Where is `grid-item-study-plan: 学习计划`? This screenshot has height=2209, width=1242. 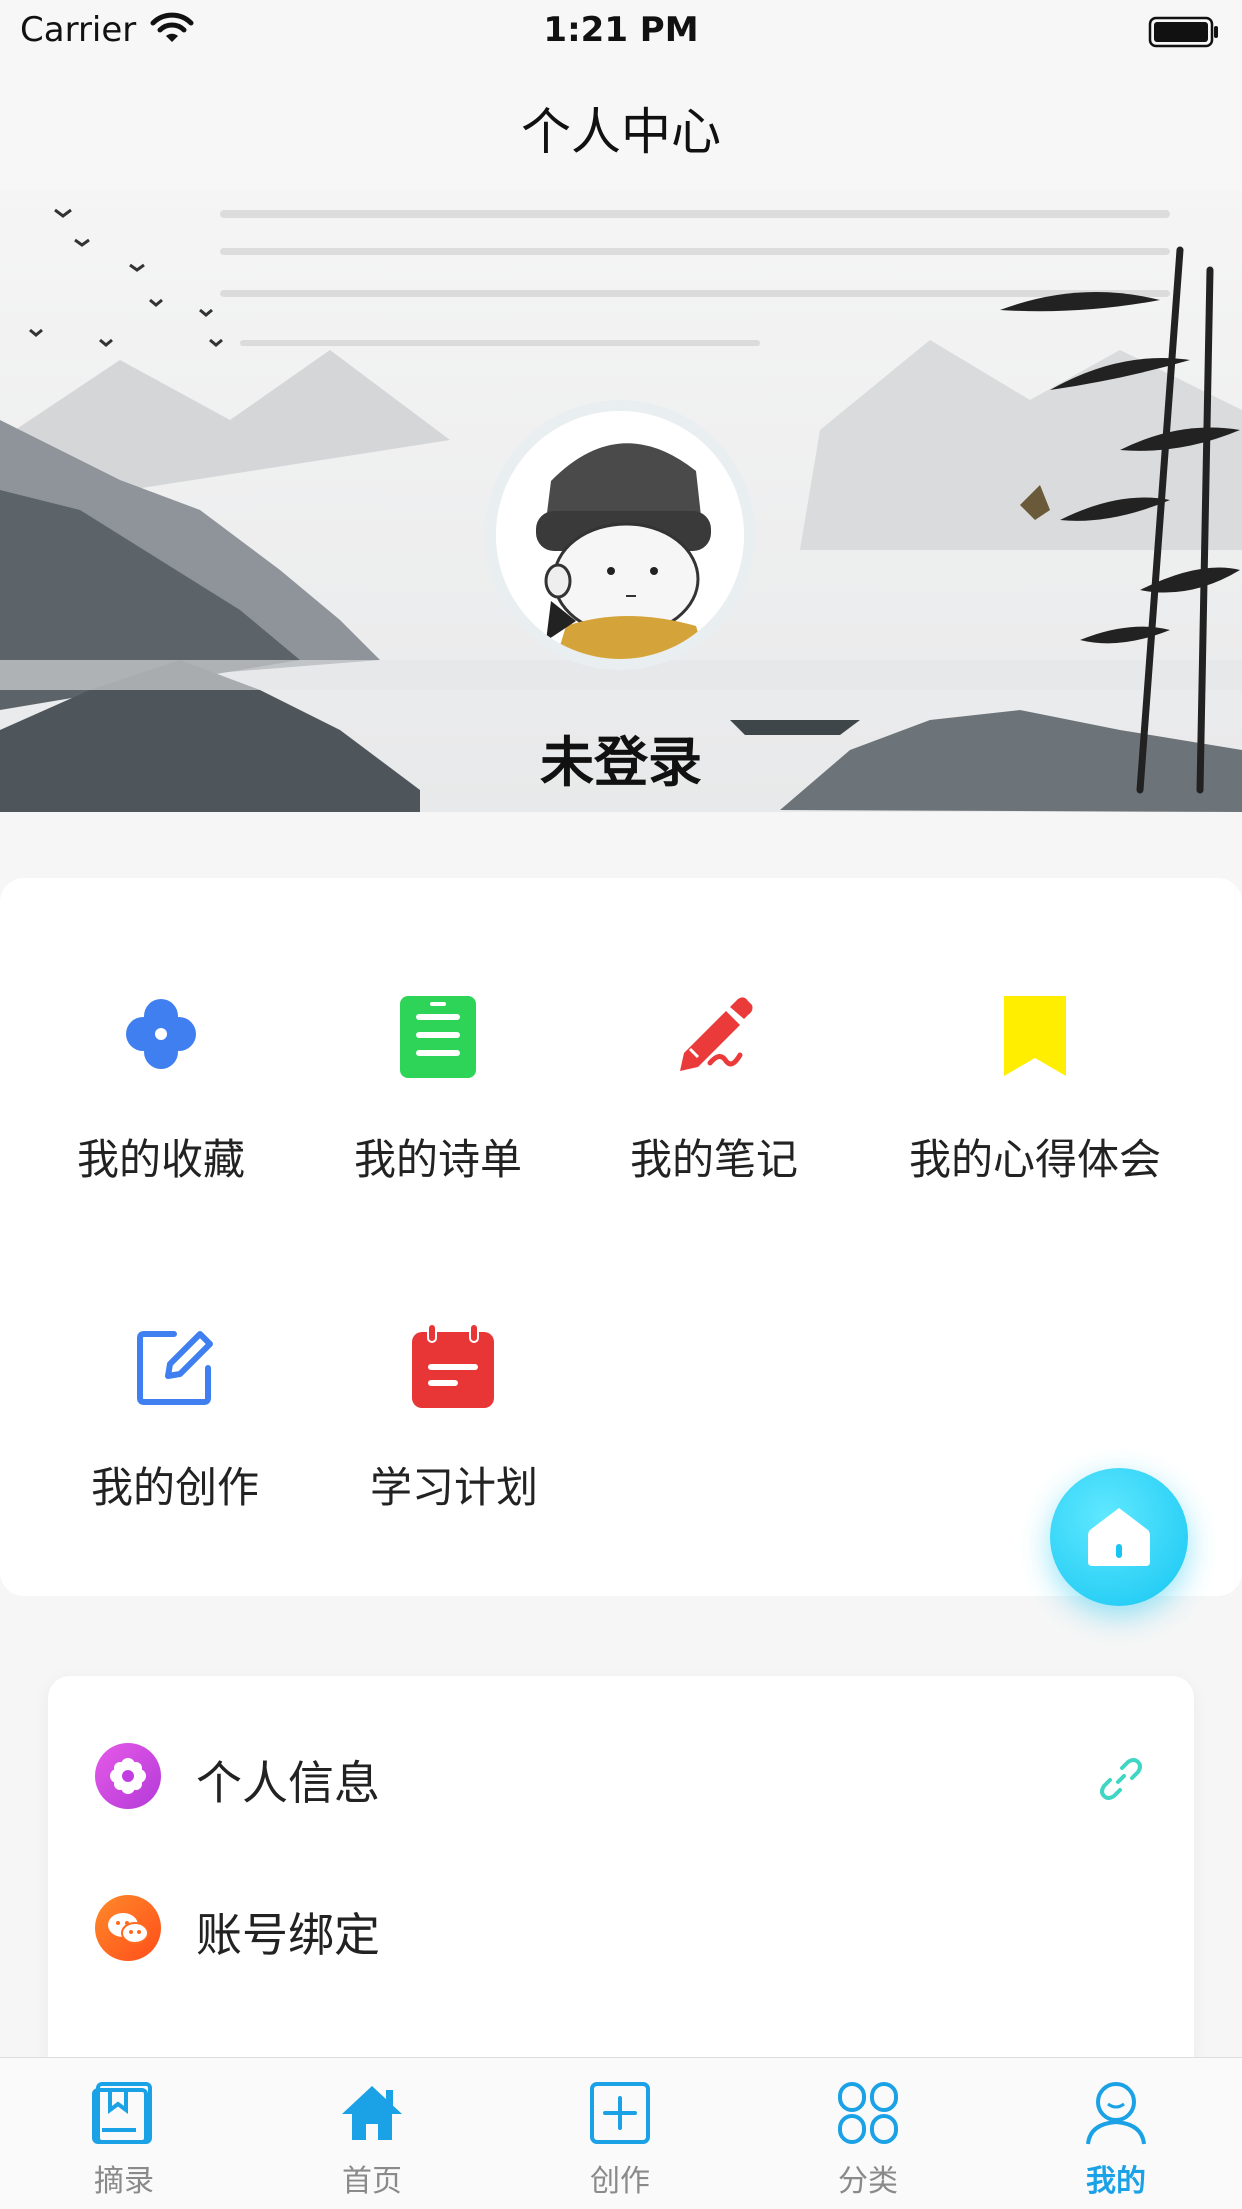
grid-item-study-plan: 学习计划 is located at coordinates (454, 1373).